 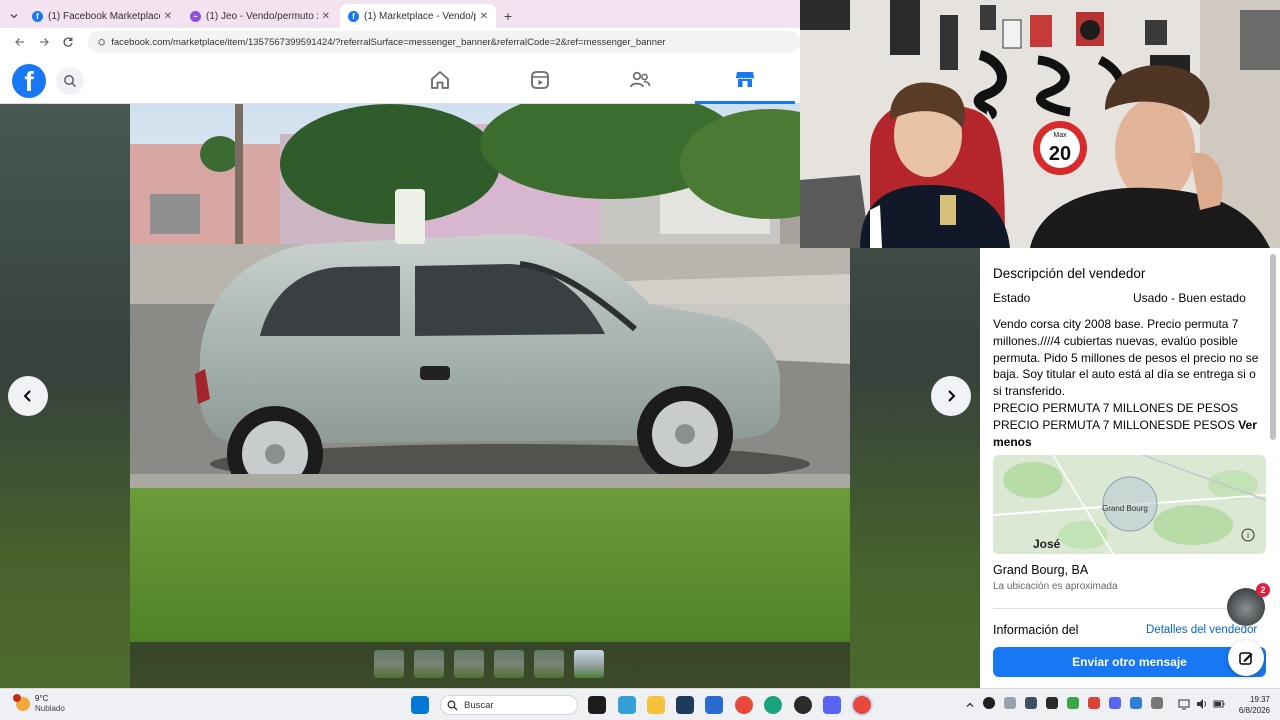 What do you see at coordinates (101, 42) in the screenshot?
I see `site-info-icon: ⛭` at bounding box center [101, 42].